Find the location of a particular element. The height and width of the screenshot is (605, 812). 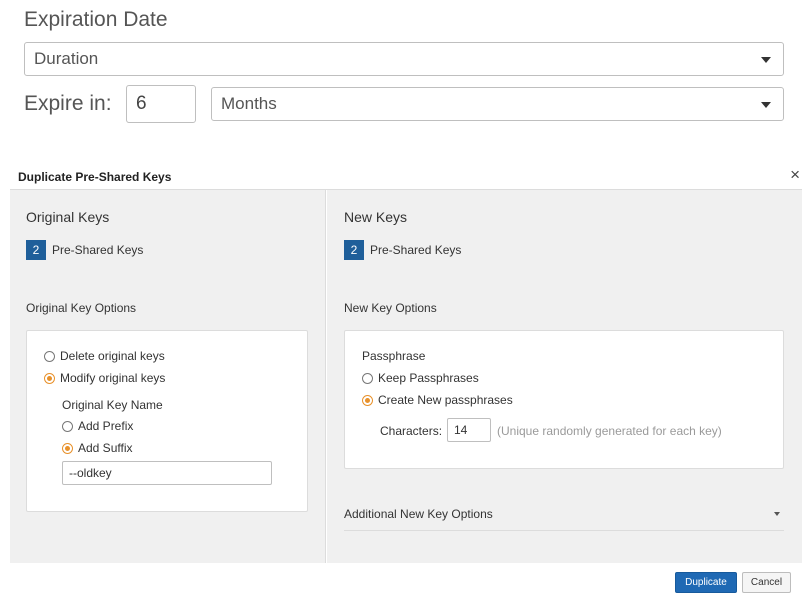

additional-options-label: Additional New Key Options is located at coordinates (418, 514).